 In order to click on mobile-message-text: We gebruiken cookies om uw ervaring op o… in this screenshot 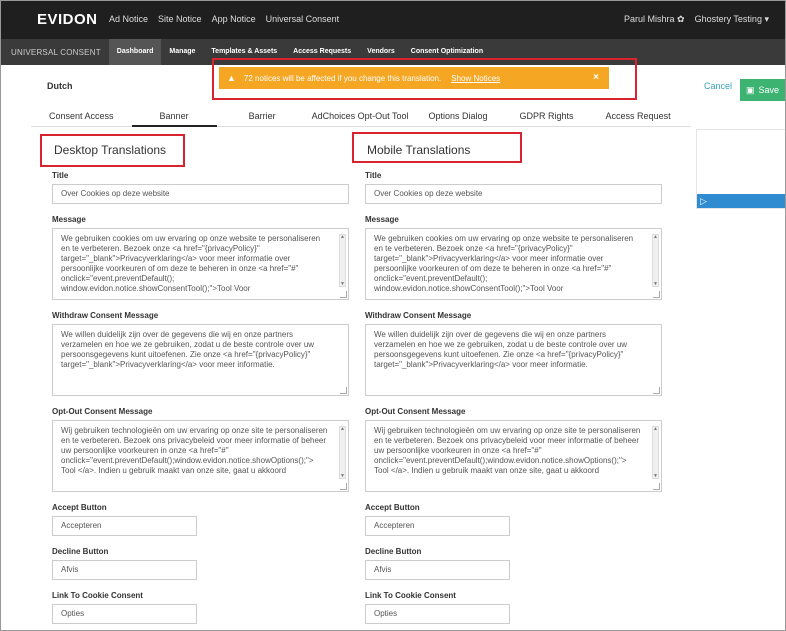, I will do `click(504, 263)`.